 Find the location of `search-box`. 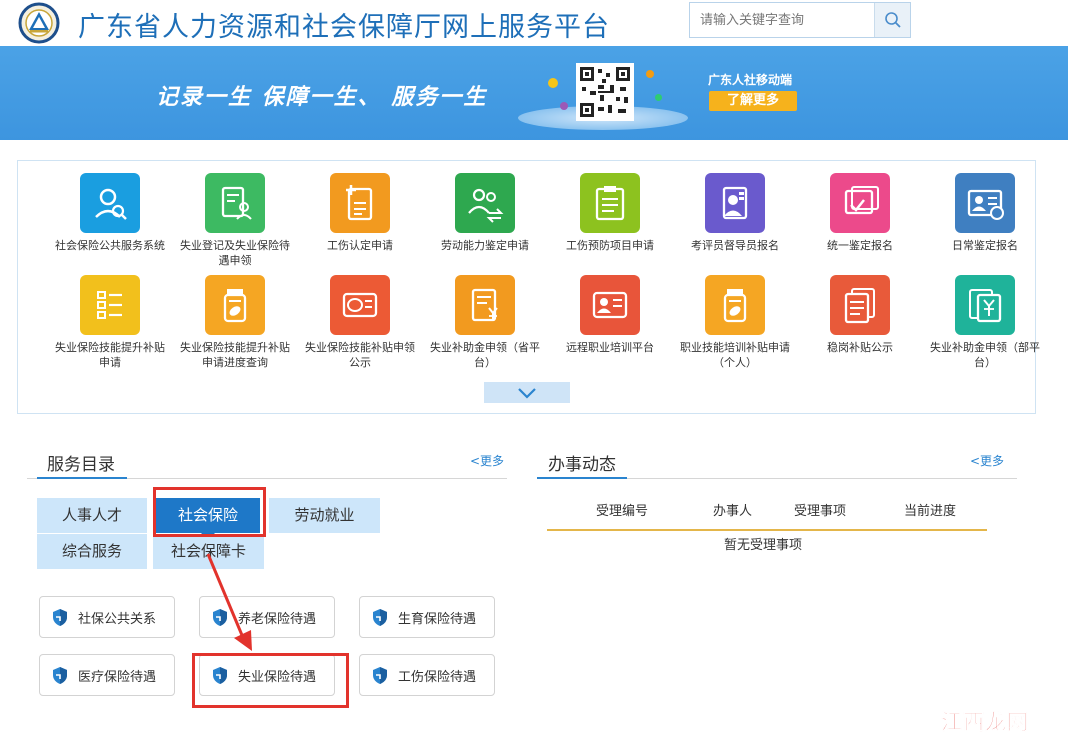

search-box is located at coordinates (800, 20).